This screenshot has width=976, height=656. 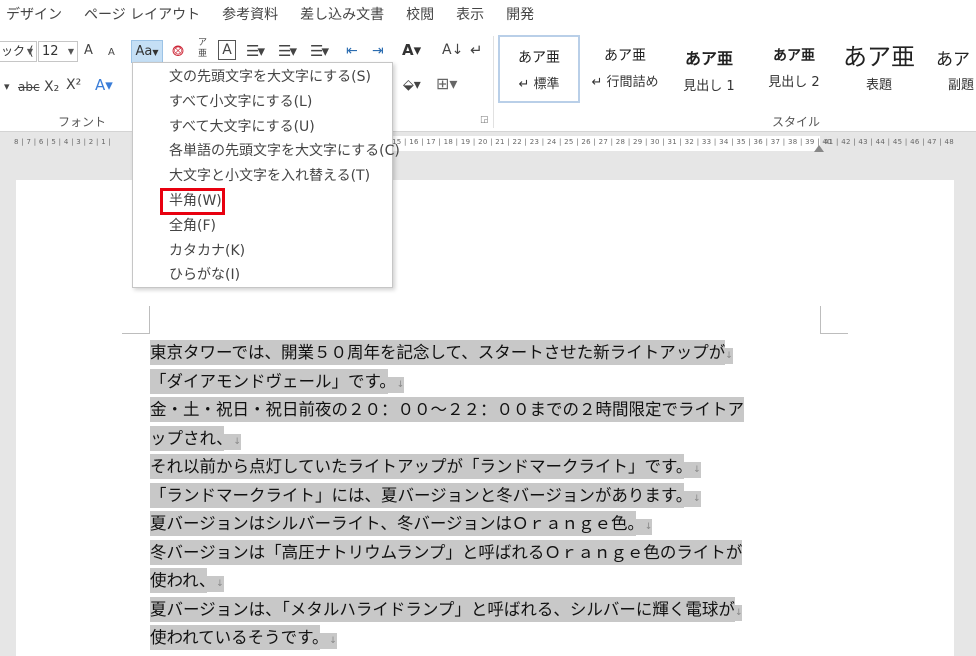 I want to click on text-line: 金・土・祝日・祝日前夜の２０：００～２２：００までの２時間限定でライトア, so click(x=490, y=410).